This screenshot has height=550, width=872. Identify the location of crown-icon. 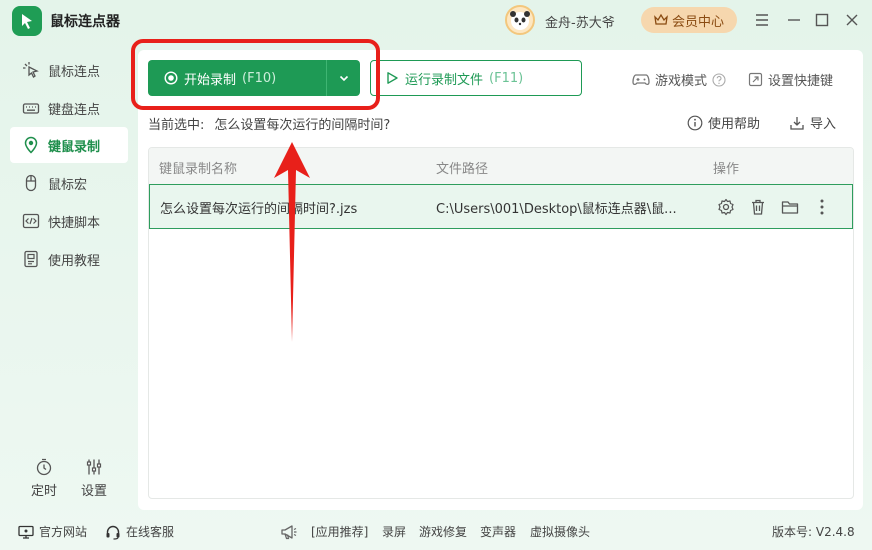
(661, 20).